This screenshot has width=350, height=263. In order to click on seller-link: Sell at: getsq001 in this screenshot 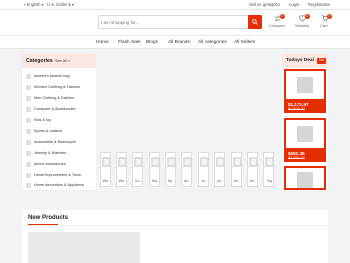, I will do `click(264, 4)`.